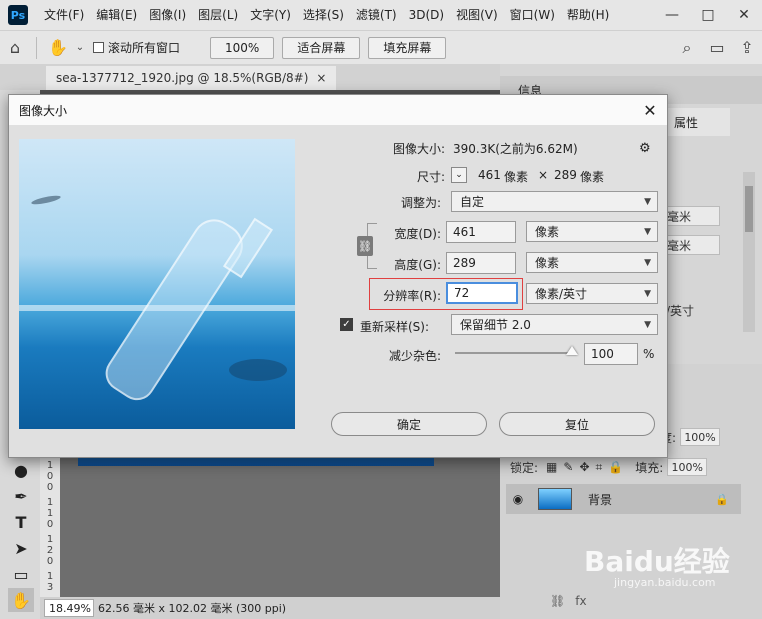 This screenshot has height=619, width=762. What do you see at coordinates (690, 216) in the screenshot?
I see `property-width-field: 毫米` at bounding box center [690, 216].